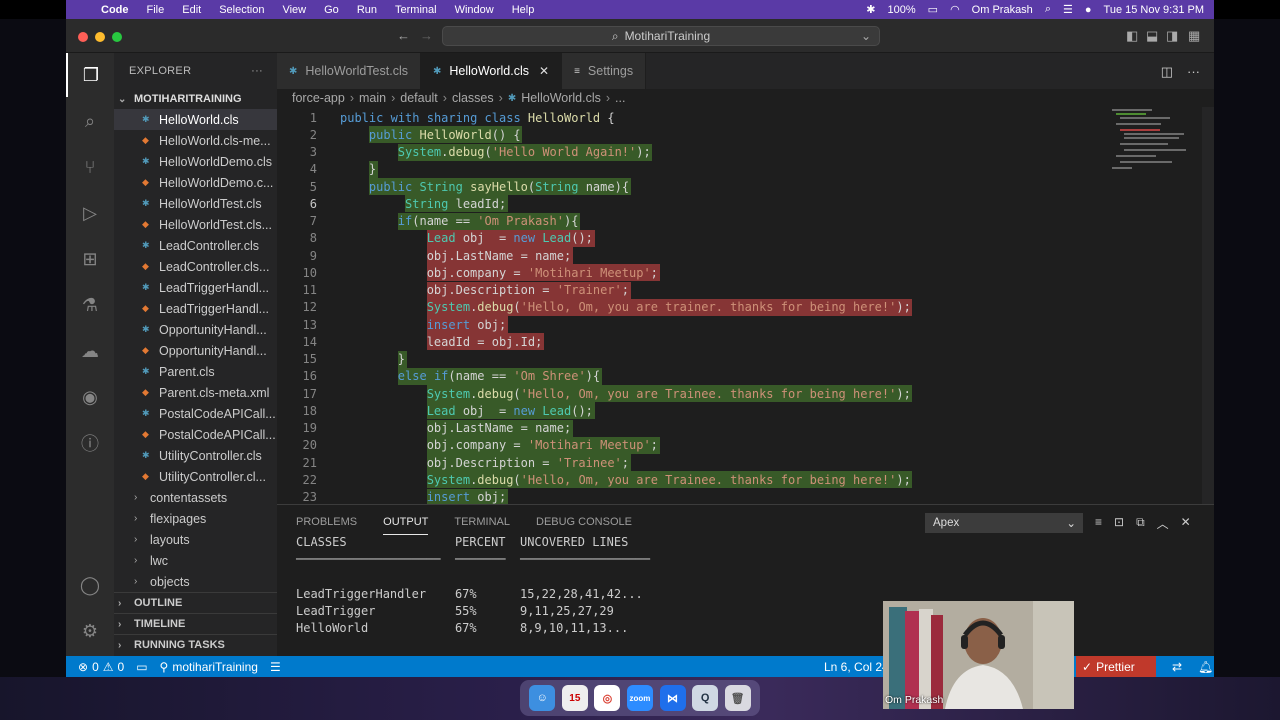  I want to click on folder-item: › lwc, so click(195, 560).